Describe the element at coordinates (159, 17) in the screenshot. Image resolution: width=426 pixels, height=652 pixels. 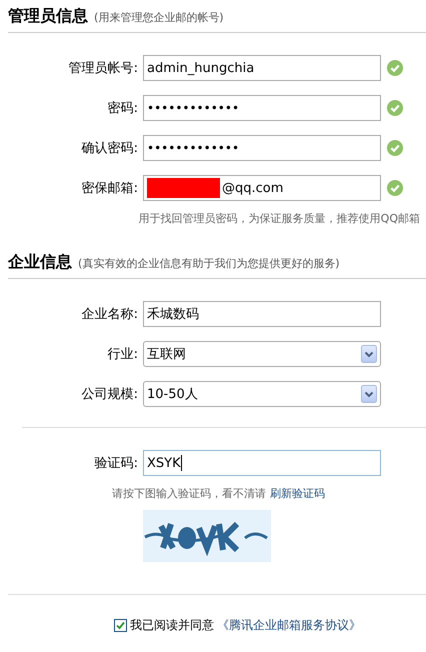
I see `section-subtitle: (用来管理您企业邮的帐号)` at that location.